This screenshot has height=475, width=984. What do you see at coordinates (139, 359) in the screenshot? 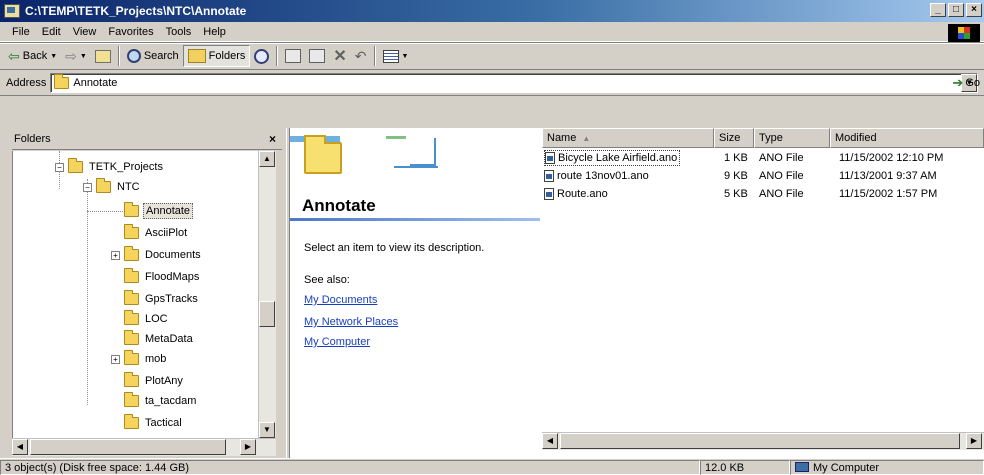
I see `tree-item-mob: + mob` at bounding box center [139, 359].